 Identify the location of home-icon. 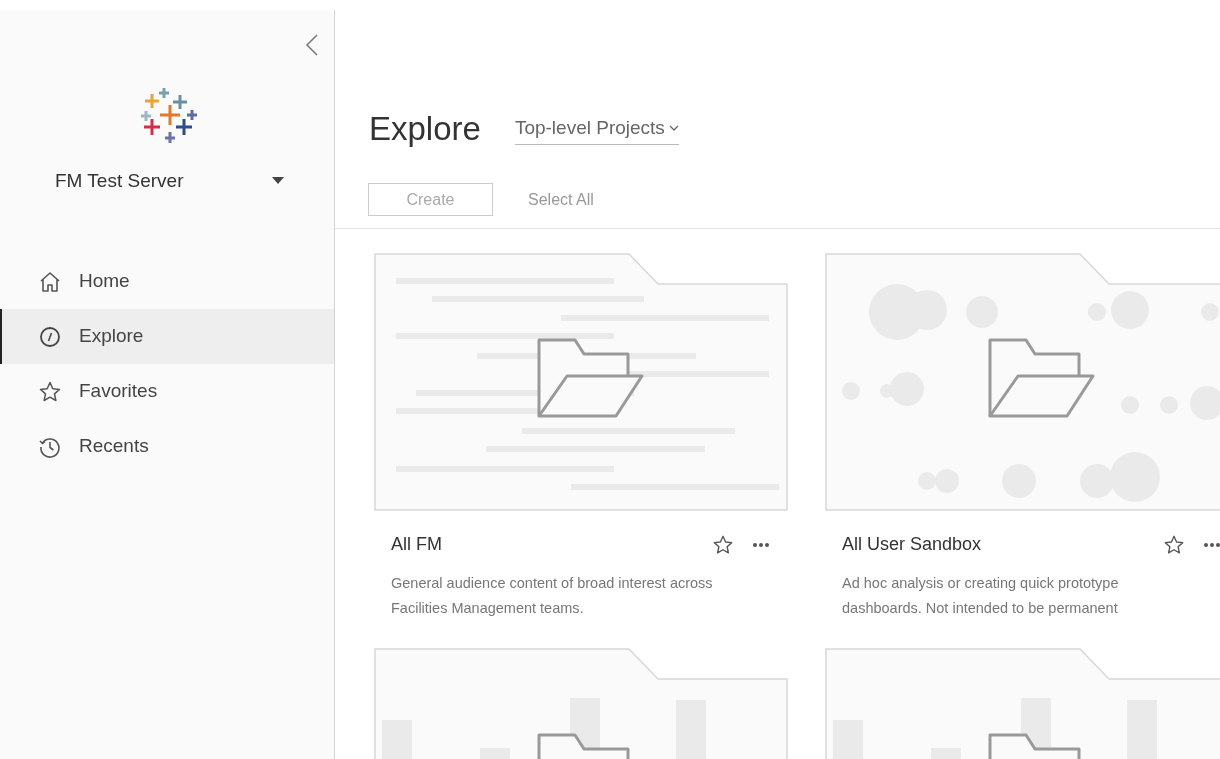
(50, 281).